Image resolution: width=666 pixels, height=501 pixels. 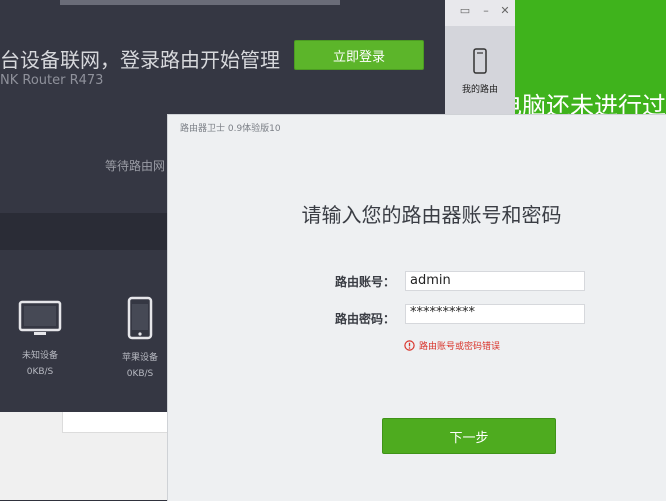 I want to click on password-label: 路由密码：, so click(x=365, y=319).